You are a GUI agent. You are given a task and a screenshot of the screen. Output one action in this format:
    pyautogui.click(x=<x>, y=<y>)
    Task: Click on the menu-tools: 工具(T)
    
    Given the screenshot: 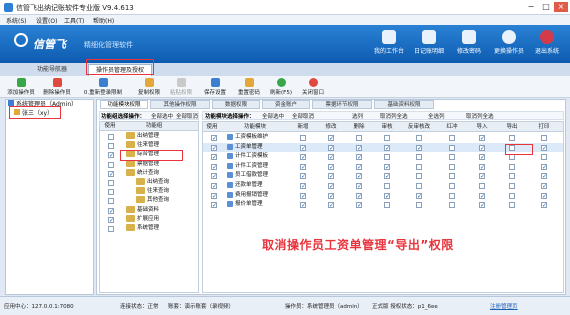 What is the action you would take?
    pyautogui.click(x=74, y=20)
    